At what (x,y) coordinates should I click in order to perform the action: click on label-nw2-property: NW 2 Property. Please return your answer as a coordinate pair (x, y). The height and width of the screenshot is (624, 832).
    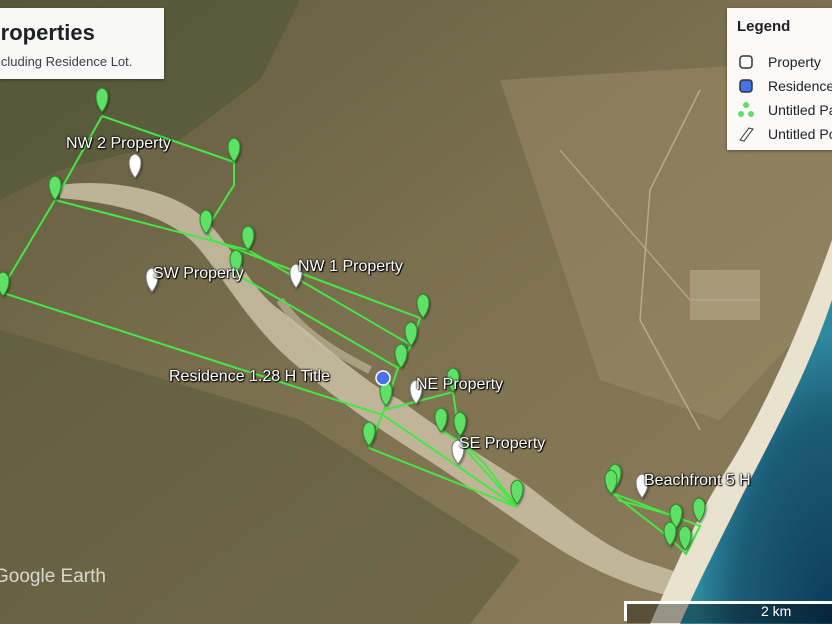
    Looking at the image, I should click on (118, 144).